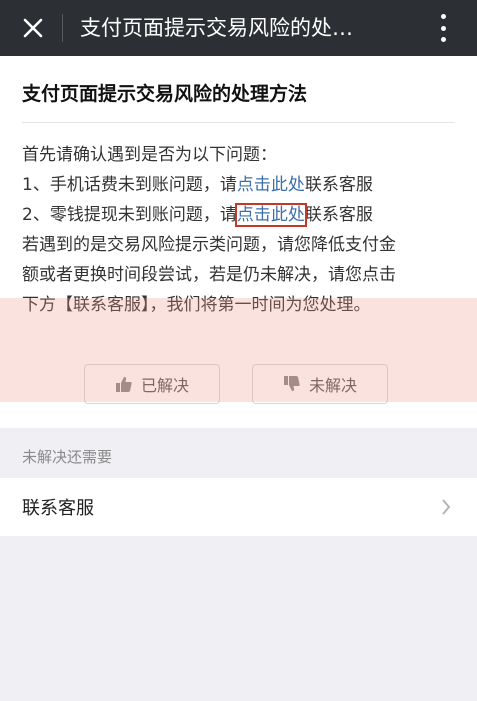  Describe the element at coordinates (149, 155) in the screenshot. I see `intro-line: 首先请确认遇到是否为以下问题：` at that location.